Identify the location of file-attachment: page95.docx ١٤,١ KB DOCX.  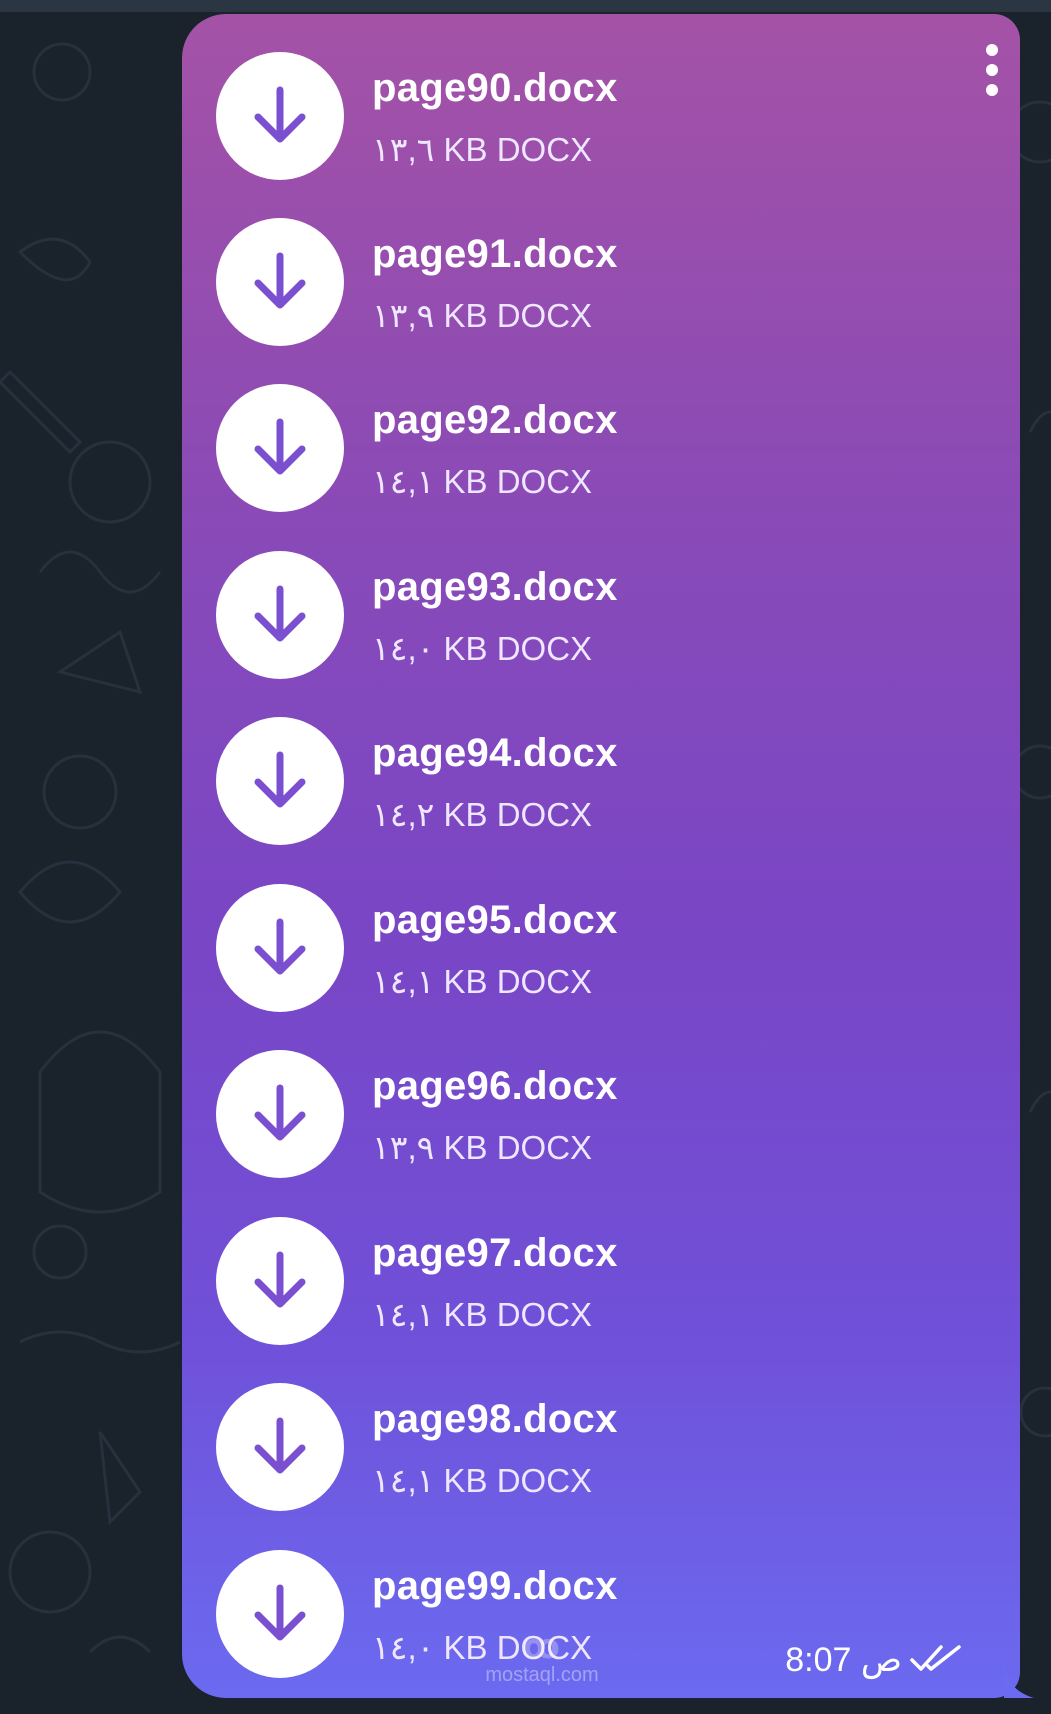
(532, 944).